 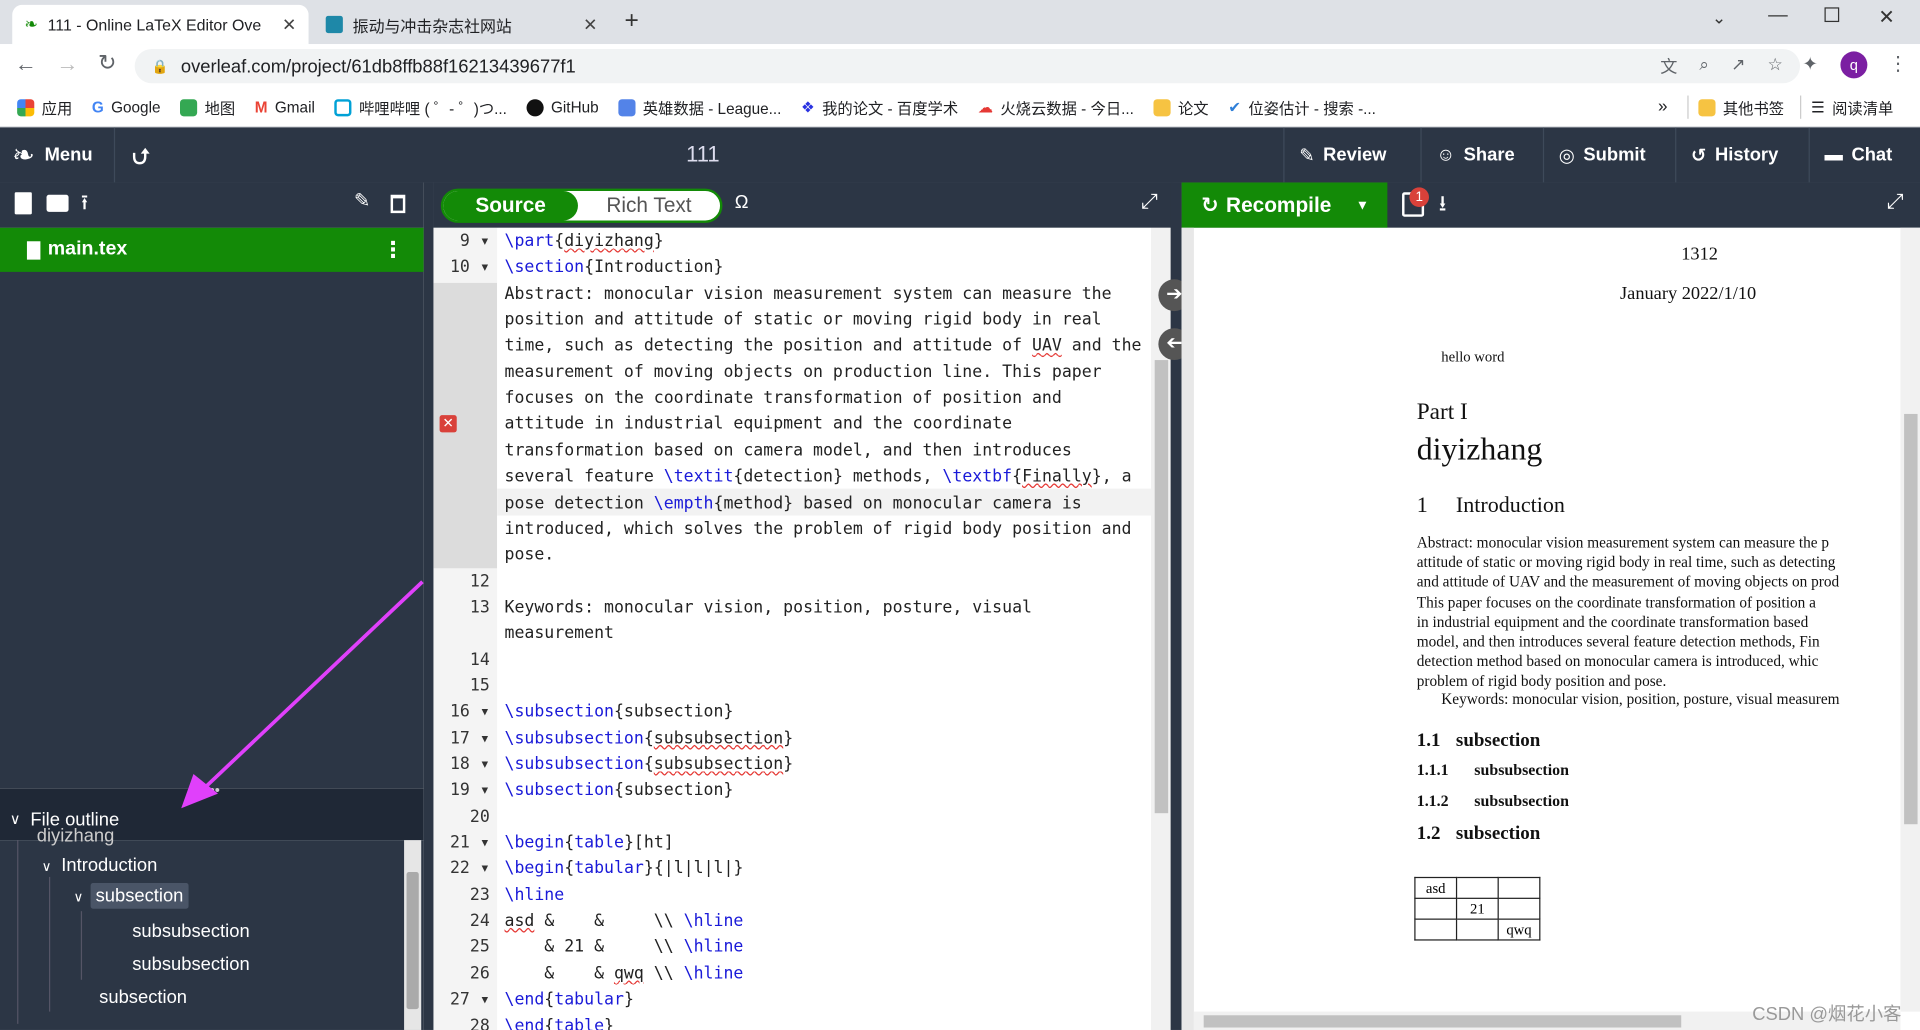 What do you see at coordinates (1851, 107) in the screenshot?
I see `reading-list: ☰ 阅读清单` at bounding box center [1851, 107].